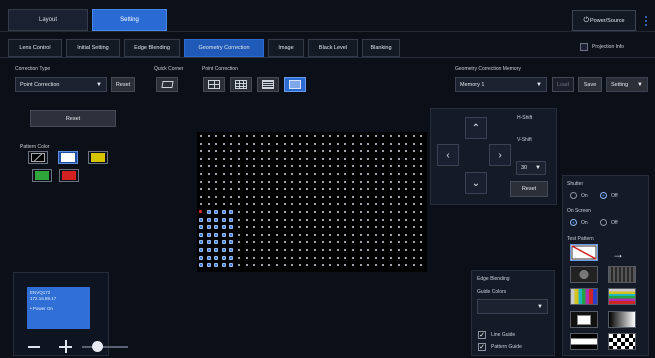 The height and width of the screenshot is (358, 655). Describe the element at coordinates (622, 296) in the screenshot. I see `test-pattern-color-bars-h` at that location.